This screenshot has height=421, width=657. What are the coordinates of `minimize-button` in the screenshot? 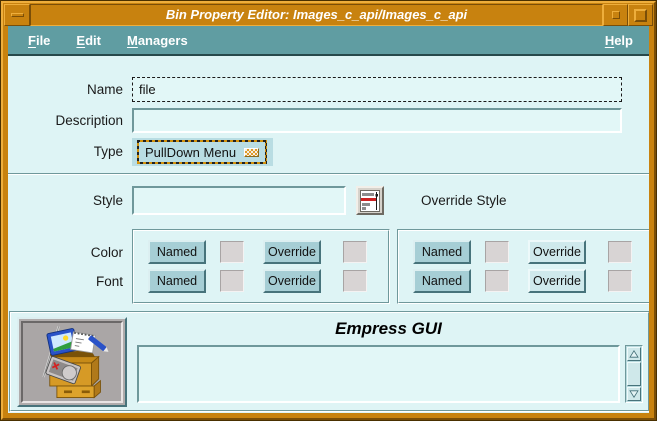 It's located at (615, 15).